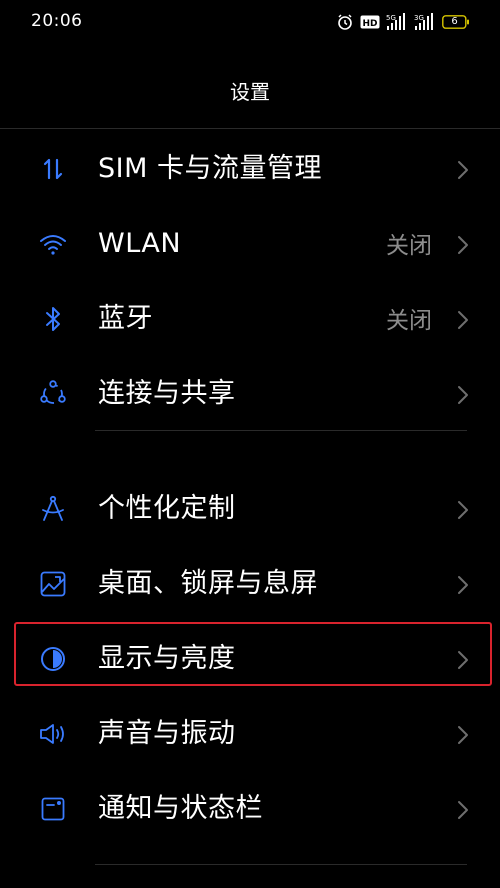 The image size is (500, 888). I want to click on status-bar: 20:06 HD 5G 3G 6, so click(250, 23).